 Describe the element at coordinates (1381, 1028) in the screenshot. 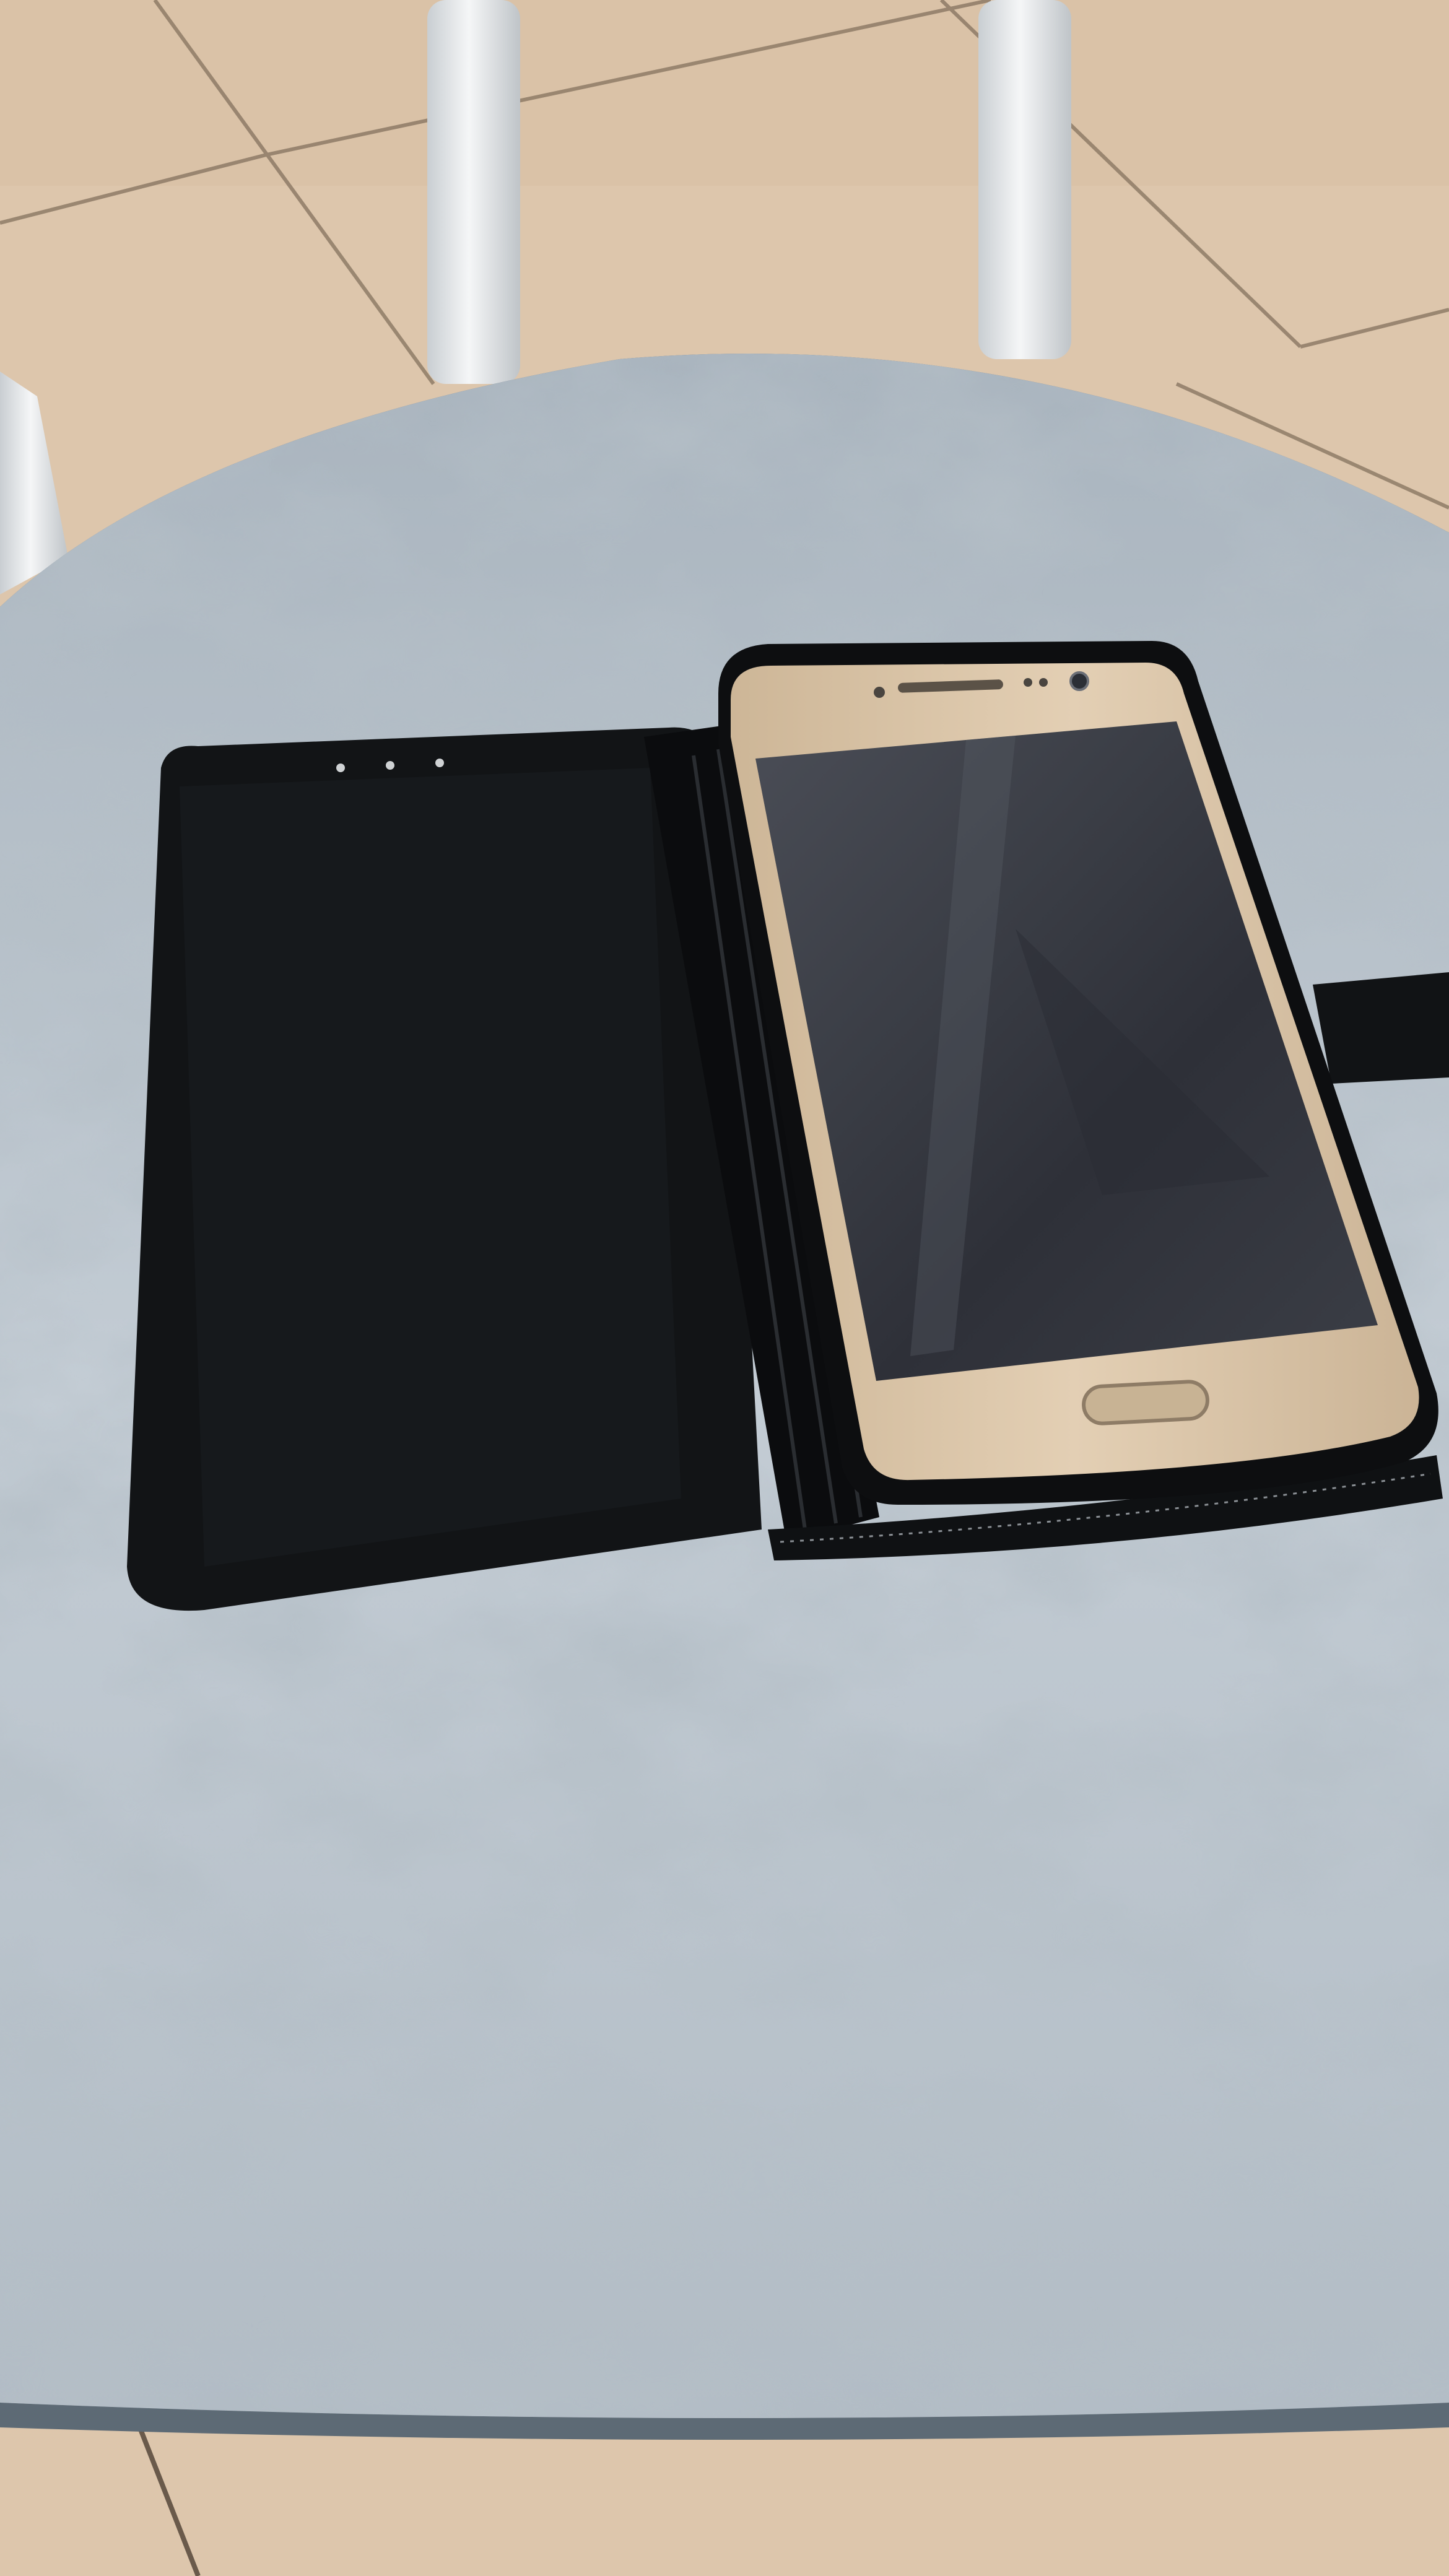

I see `case-clasp-strap` at that location.